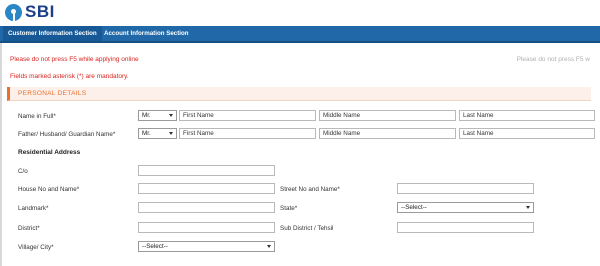 Image resolution: width=600 pixels, height=266 pixels. I want to click on district-input, so click(206, 227).